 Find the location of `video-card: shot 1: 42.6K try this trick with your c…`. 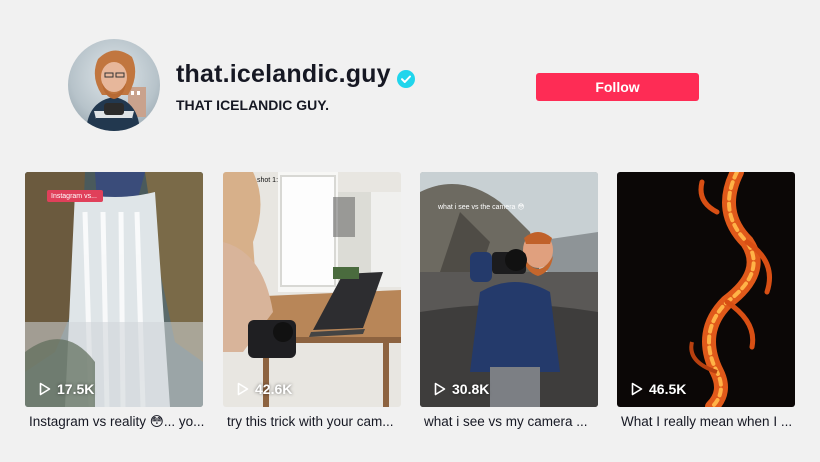

video-card: shot 1: 42.6K try this trick with your c… is located at coordinates (312, 300).